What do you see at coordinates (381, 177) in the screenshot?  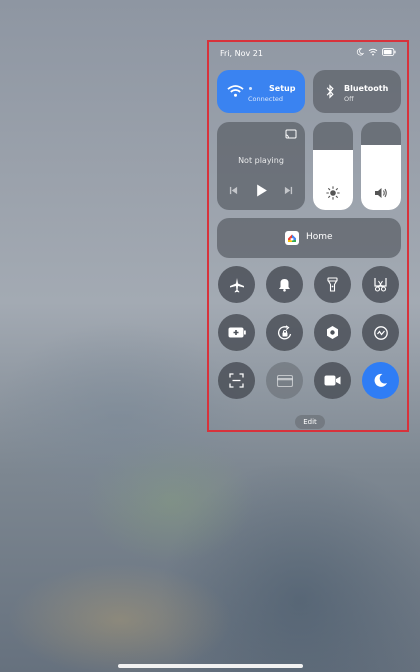 I see `volume-fill` at bounding box center [381, 177].